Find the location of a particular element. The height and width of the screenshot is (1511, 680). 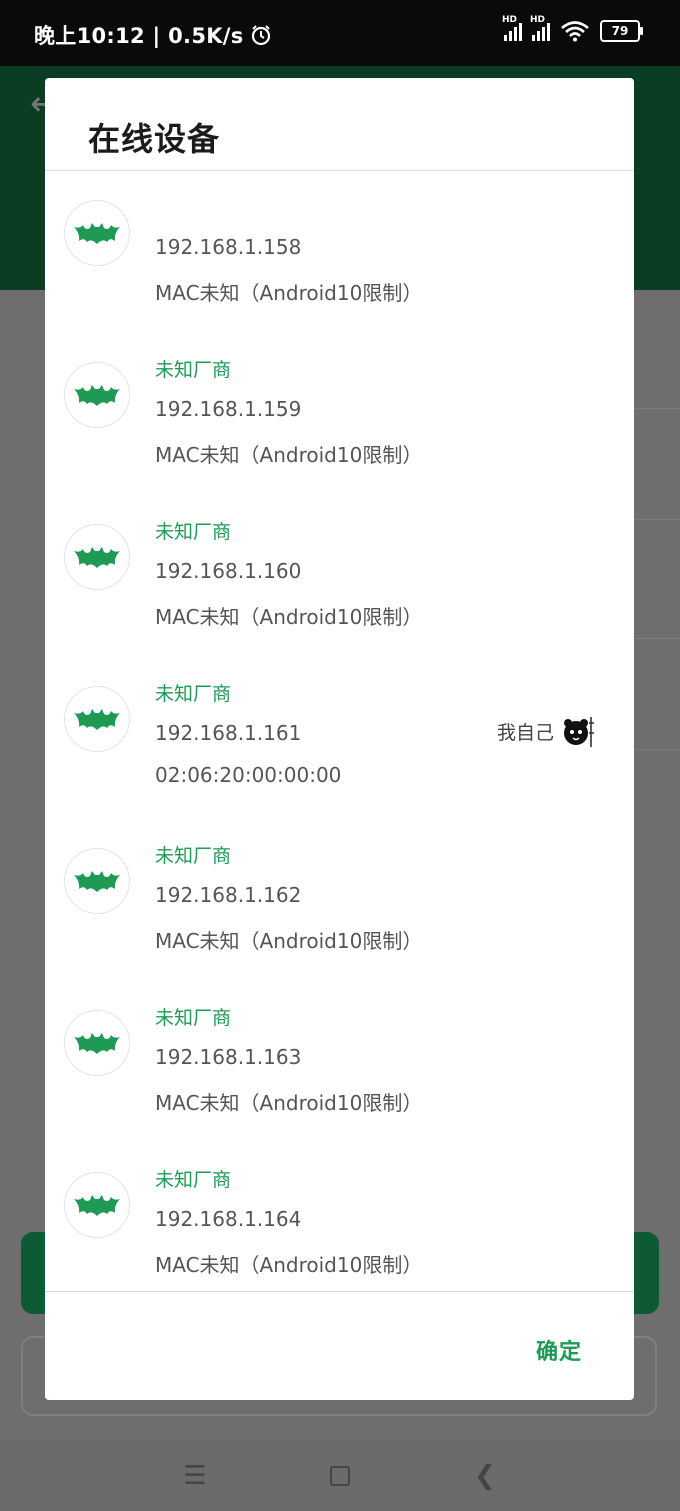

device-ip: 192.168.1.164 is located at coordinates (228, 1219).